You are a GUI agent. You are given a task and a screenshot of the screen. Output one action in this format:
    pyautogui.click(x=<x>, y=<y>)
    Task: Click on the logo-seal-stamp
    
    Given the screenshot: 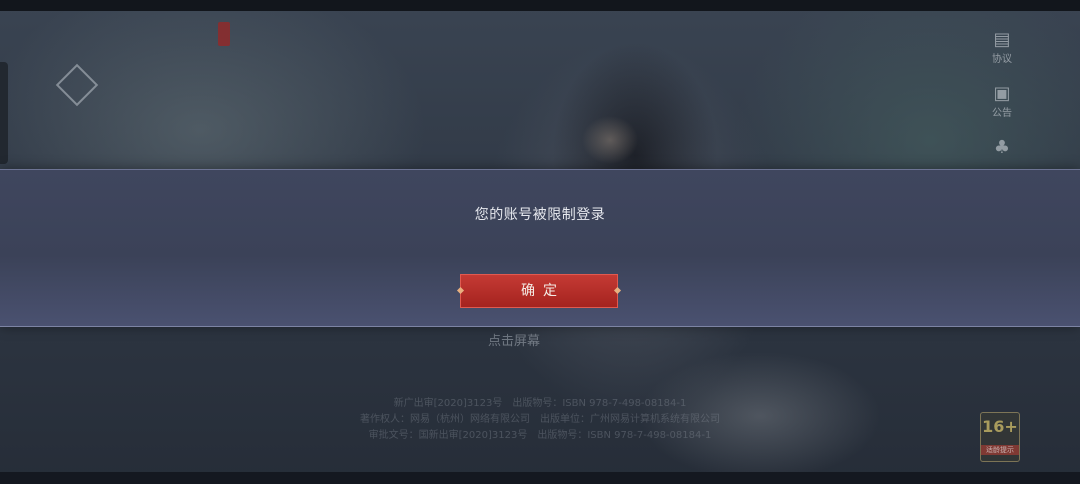 What is the action you would take?
    pyautogui.click(x=224, y=34)
    